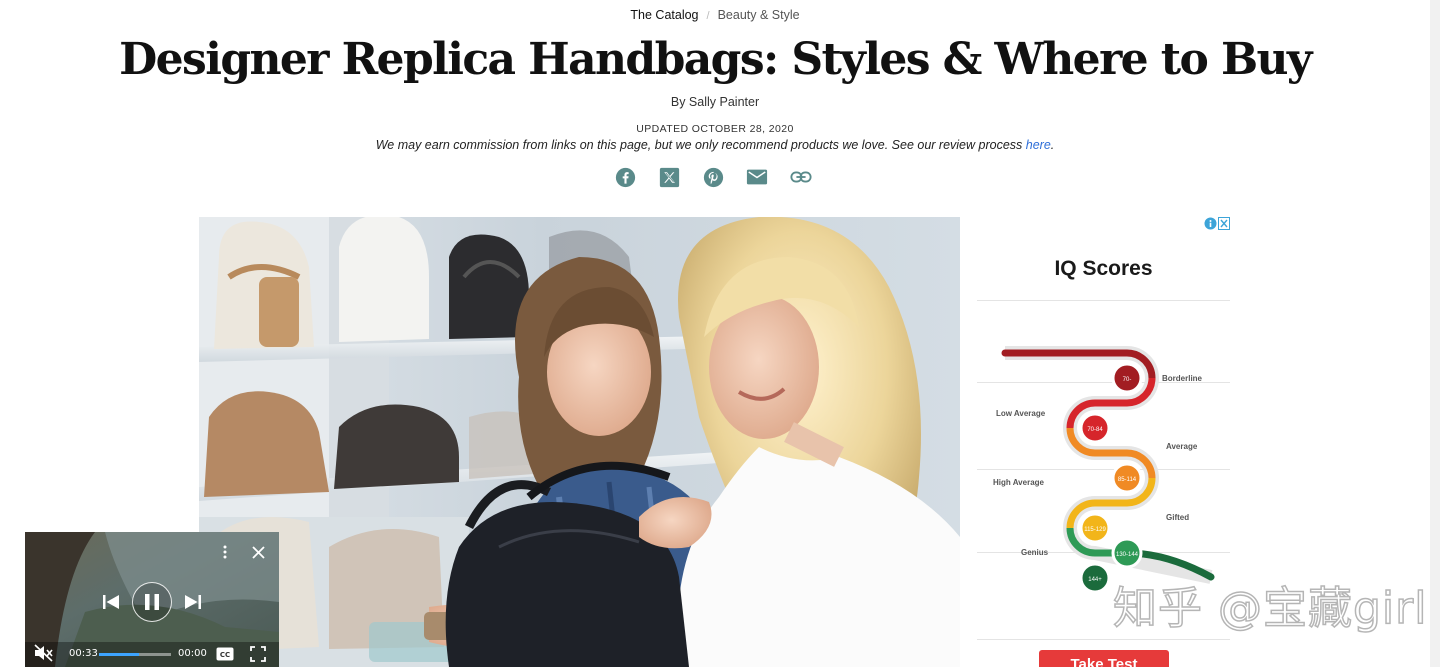 This screenshot has width=1440, height=667. I want to click on page-scrollbar, so click(1435, 333).